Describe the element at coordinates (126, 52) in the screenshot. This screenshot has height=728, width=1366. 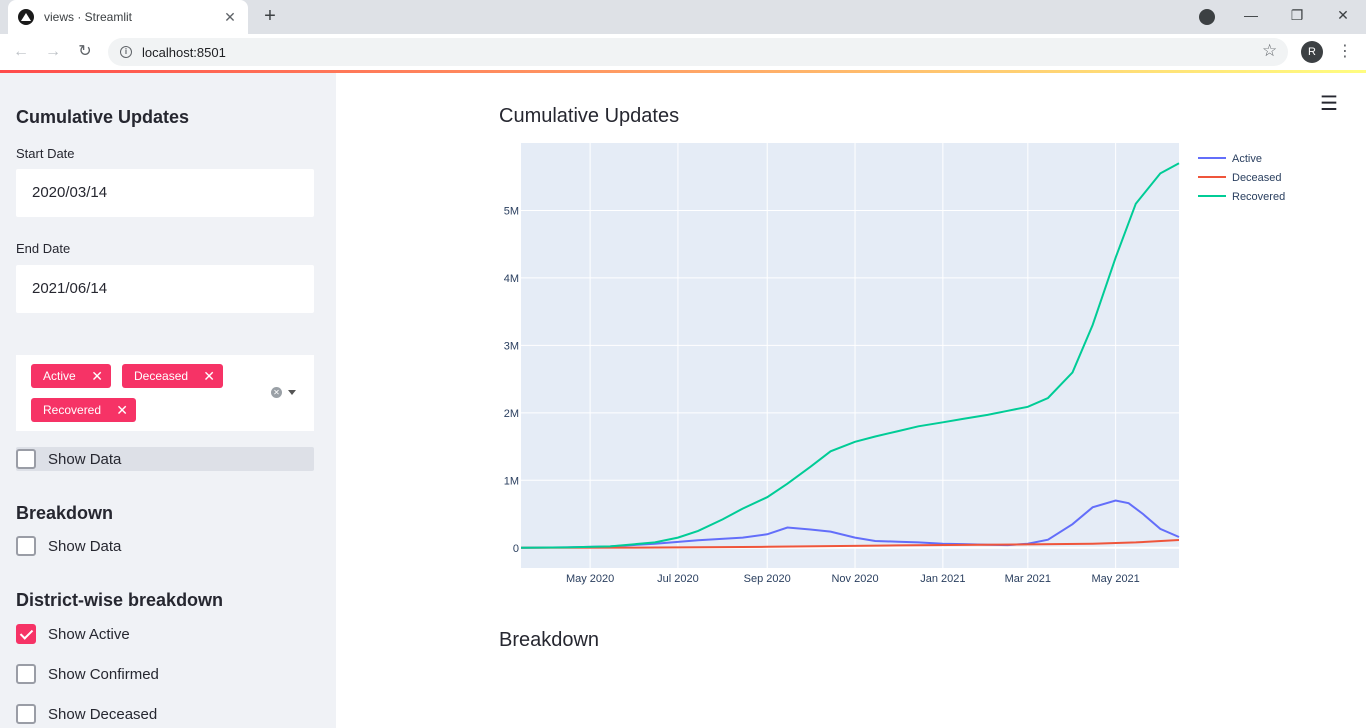
I see `site-info-icon: i` at that location.